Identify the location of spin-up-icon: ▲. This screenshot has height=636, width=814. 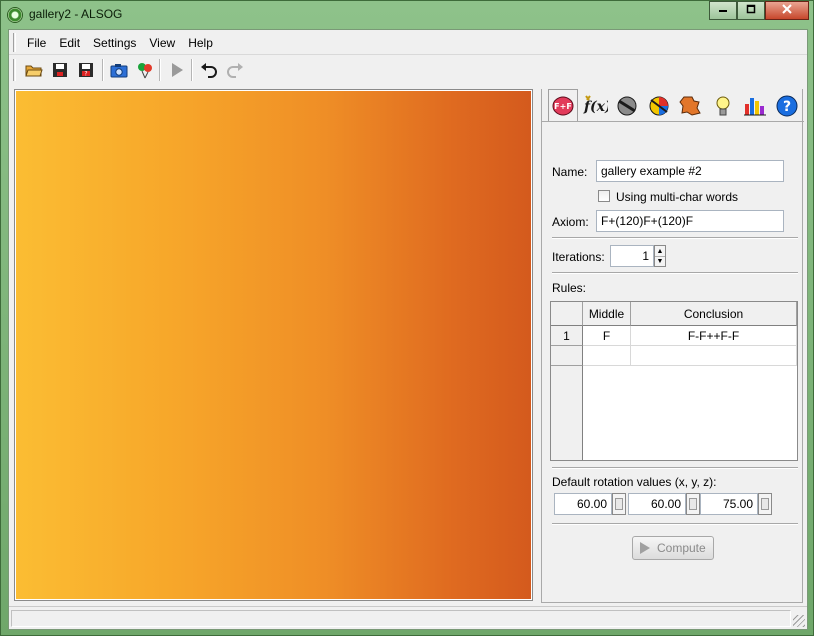
(660, 251).